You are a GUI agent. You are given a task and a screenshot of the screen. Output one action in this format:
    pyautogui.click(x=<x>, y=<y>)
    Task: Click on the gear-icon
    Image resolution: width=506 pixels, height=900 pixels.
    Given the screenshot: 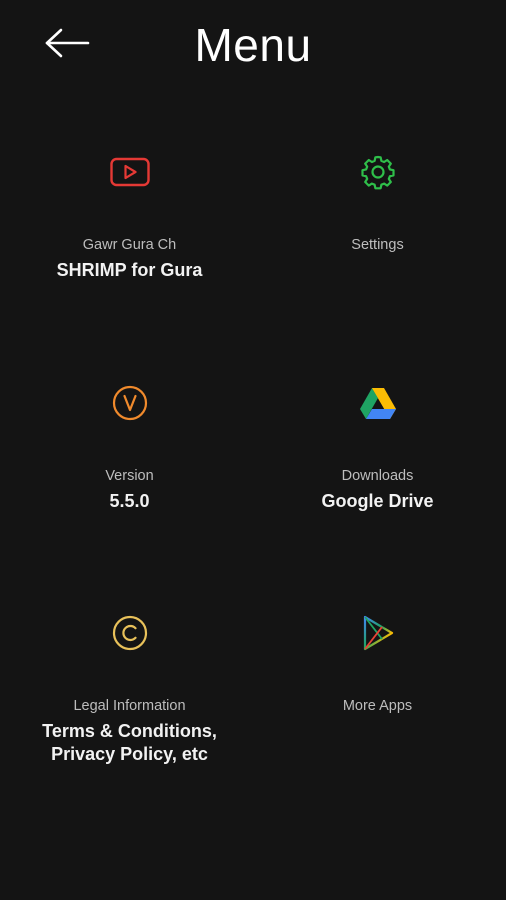 What is the action you would take?
    pyautogui.click(x=377, y=172)
    